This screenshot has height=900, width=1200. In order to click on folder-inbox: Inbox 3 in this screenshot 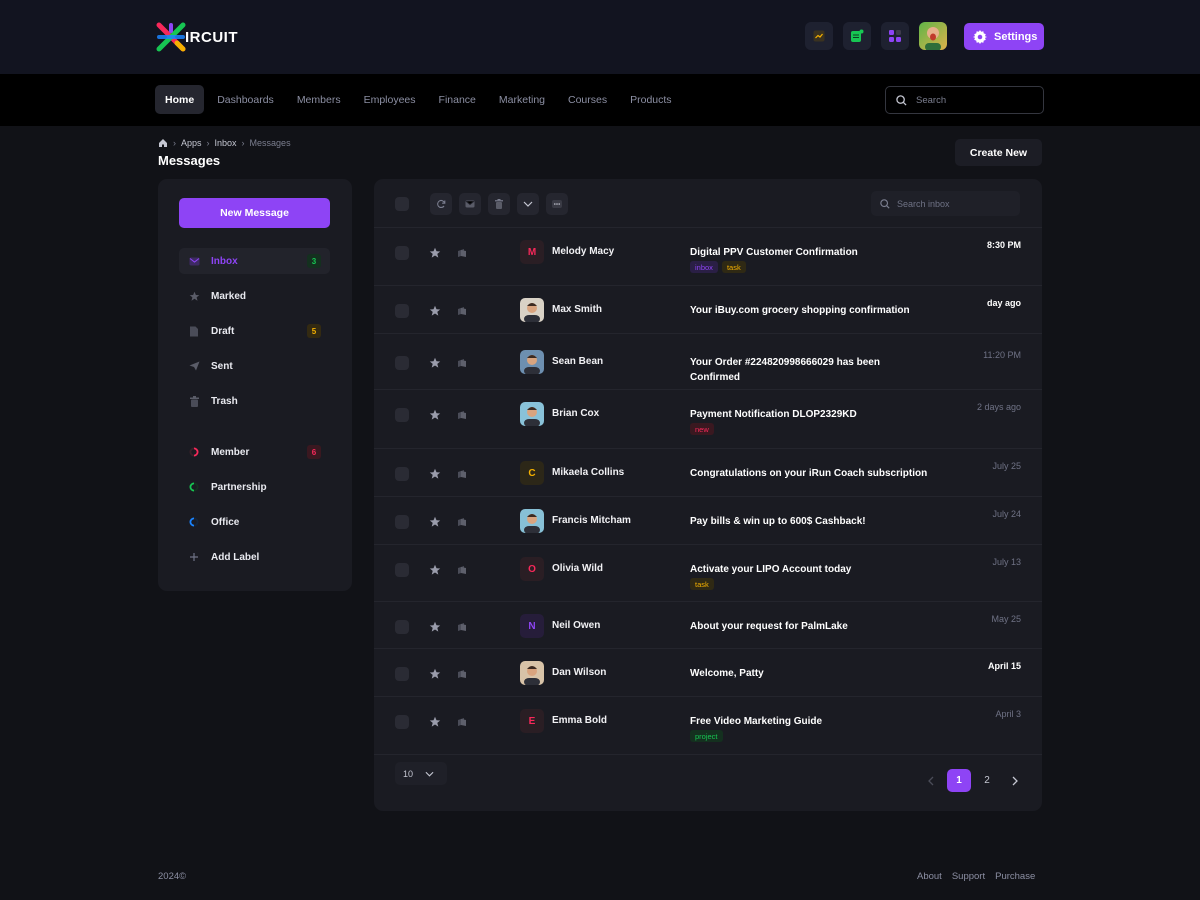, I will do `click(254, 261)`.